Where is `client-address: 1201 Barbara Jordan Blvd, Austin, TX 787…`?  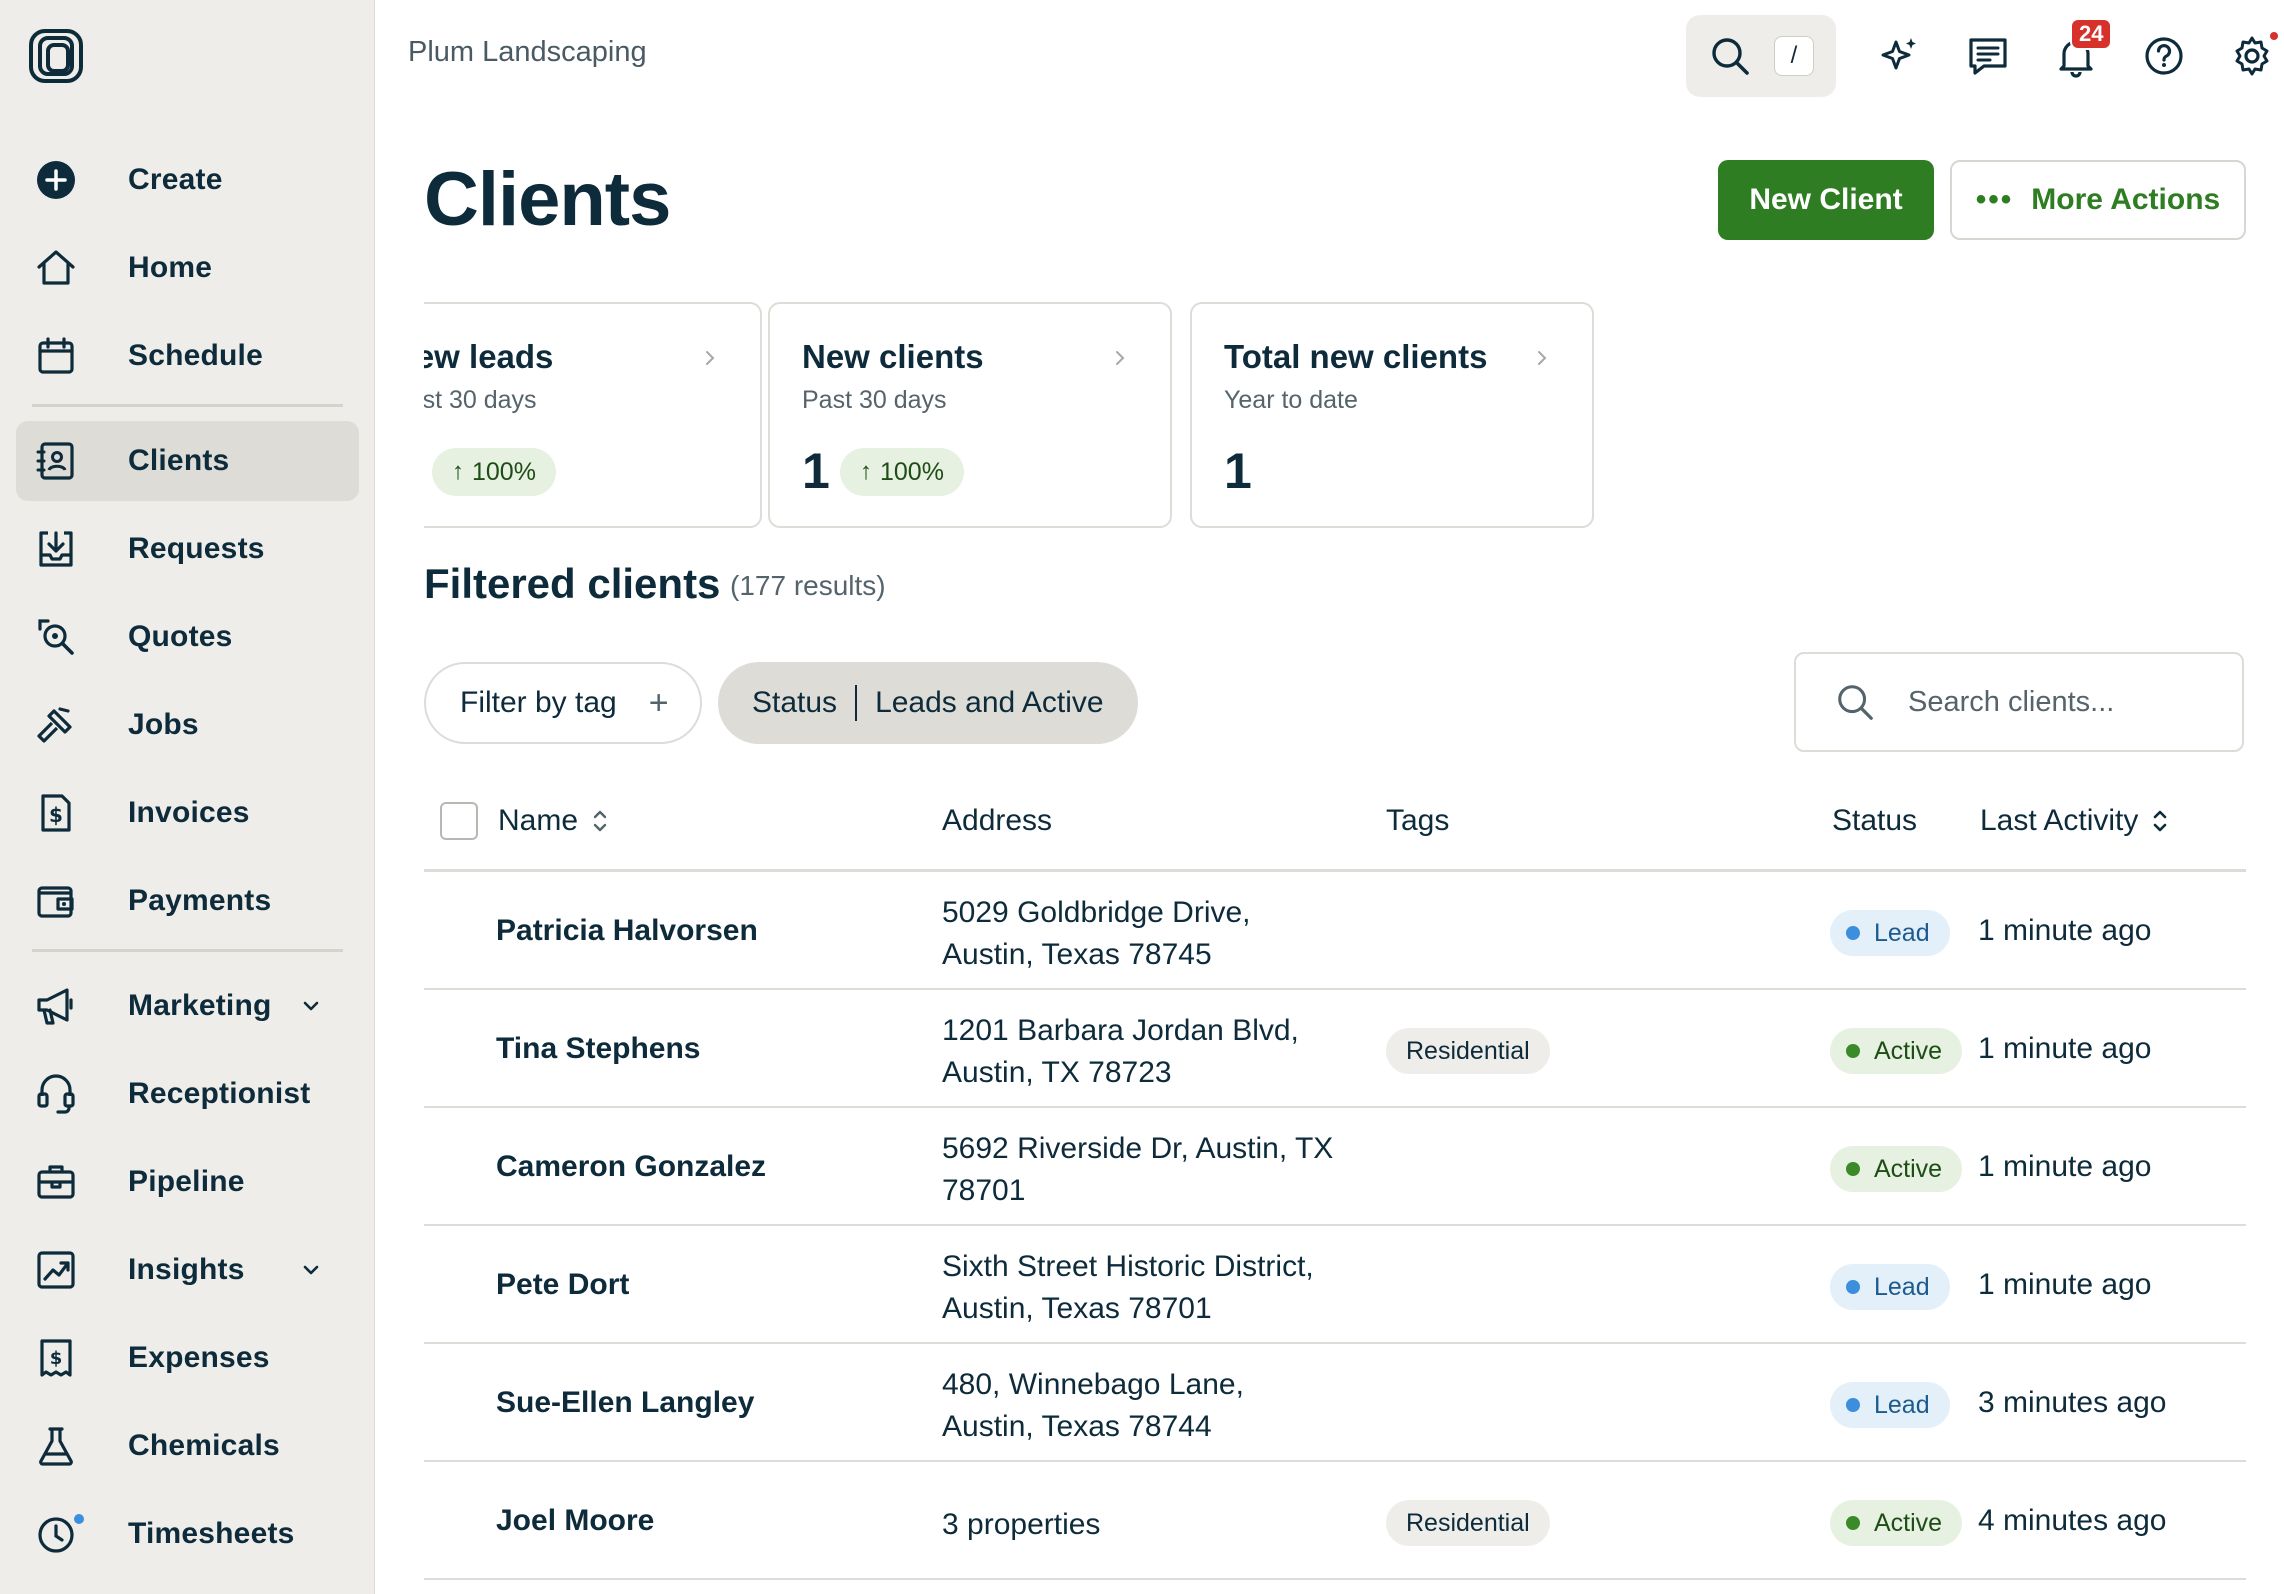 client-address: 1201 Barbara Jordan Blvd, Austin, TX 787… is located at coordinates (1152, 1052).